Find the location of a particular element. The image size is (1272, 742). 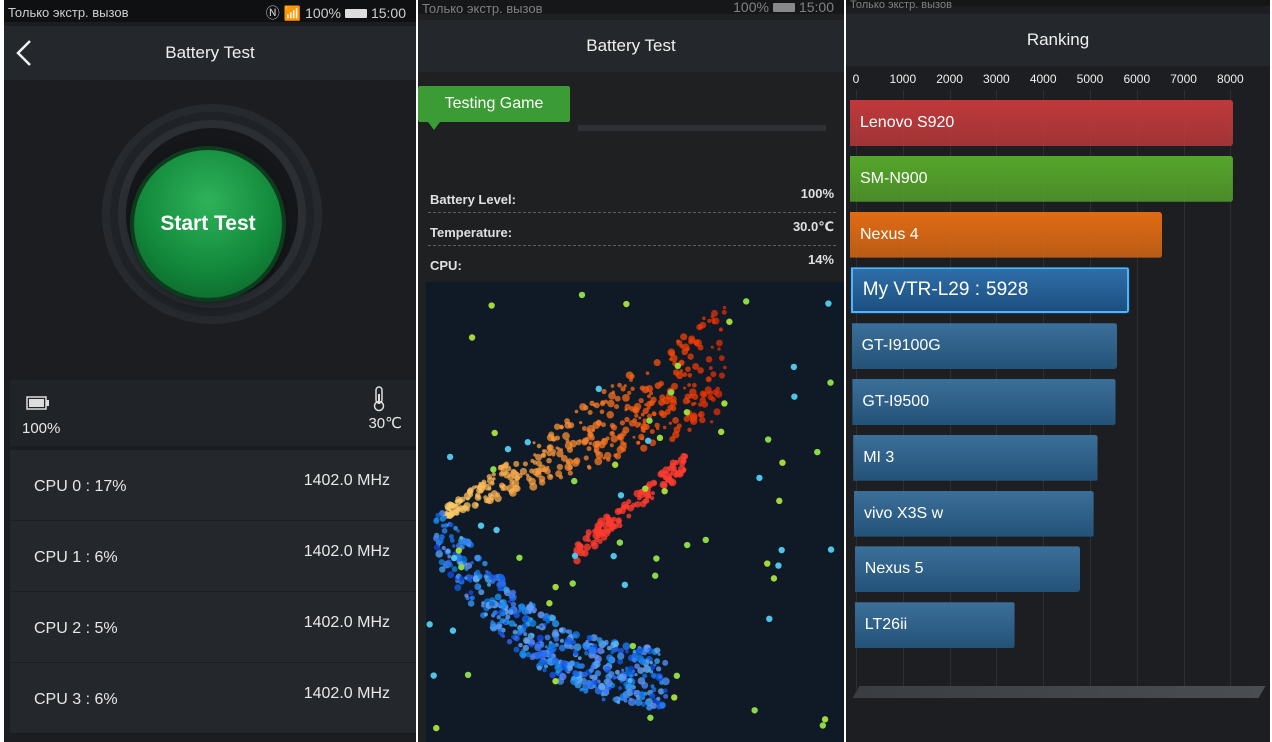

nfc-icon: Ⓝ is located at coordinates (272, 13).